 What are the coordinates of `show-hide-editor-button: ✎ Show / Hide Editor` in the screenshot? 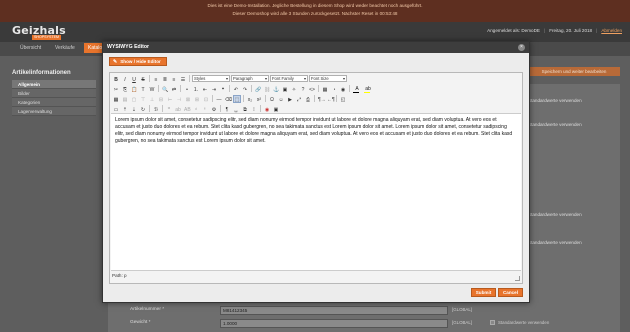 It's located at (138, 61).